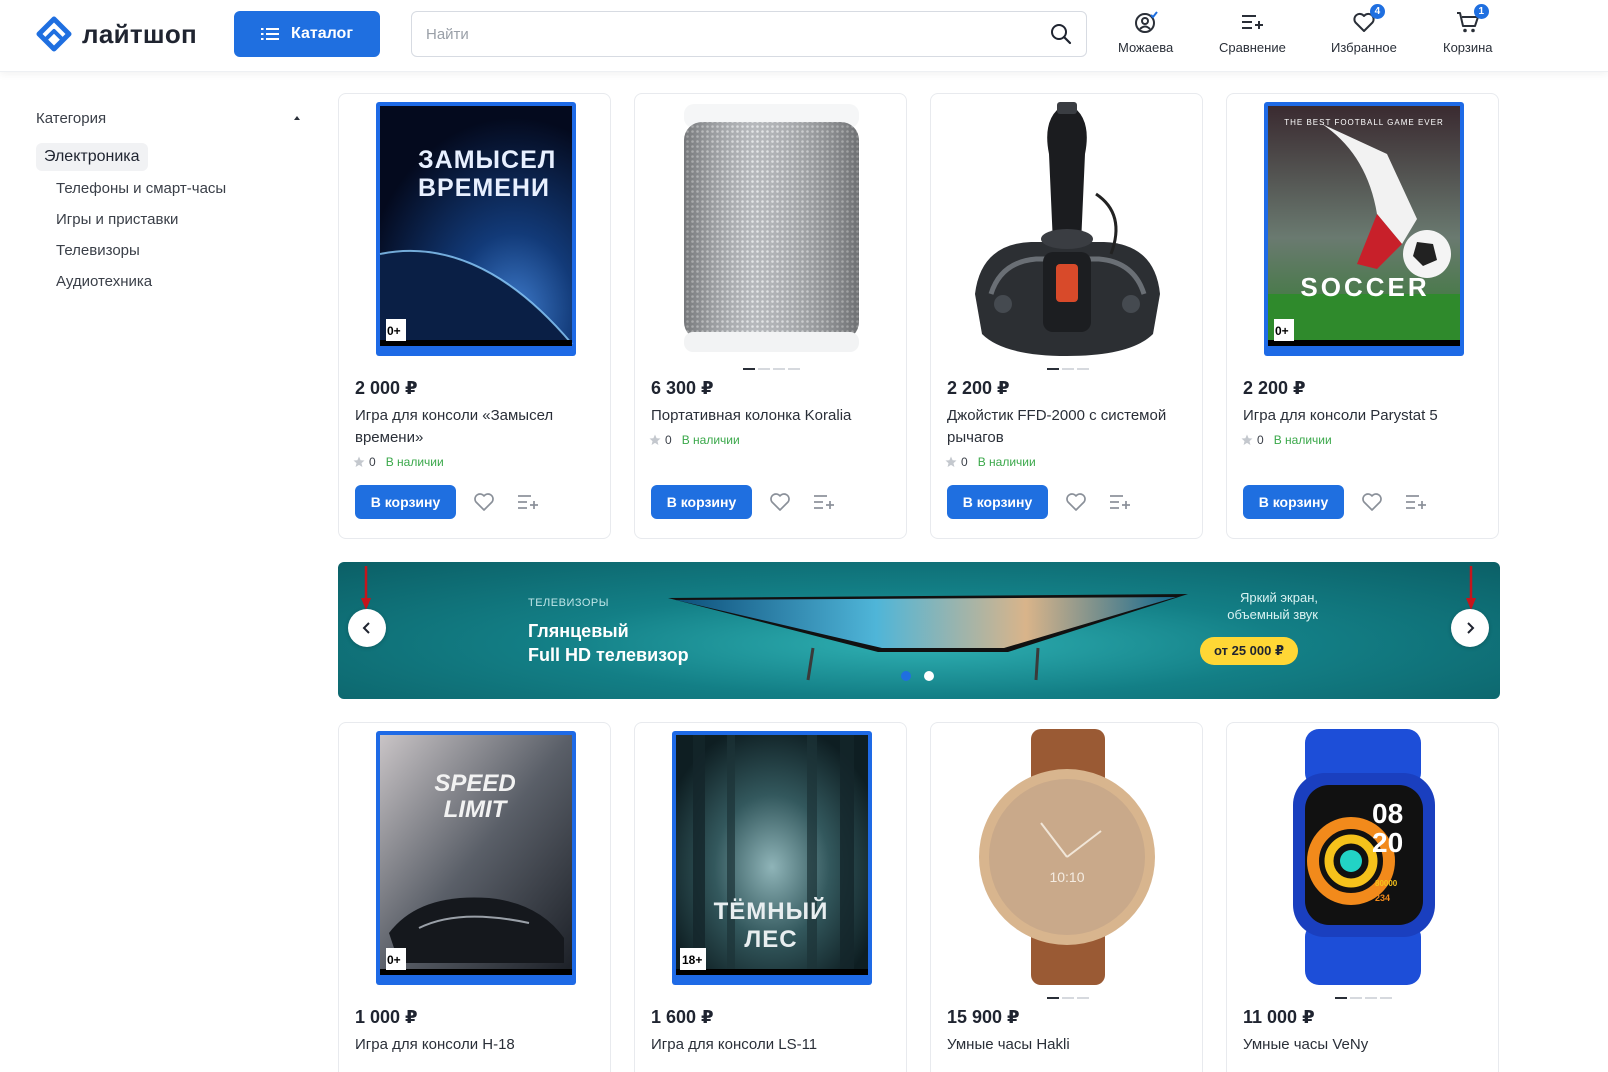 This screenshot has height=1072, width=1608. Describe the element at coordinates (270, 34) in the screenshot. I see `list-icon` at that location.